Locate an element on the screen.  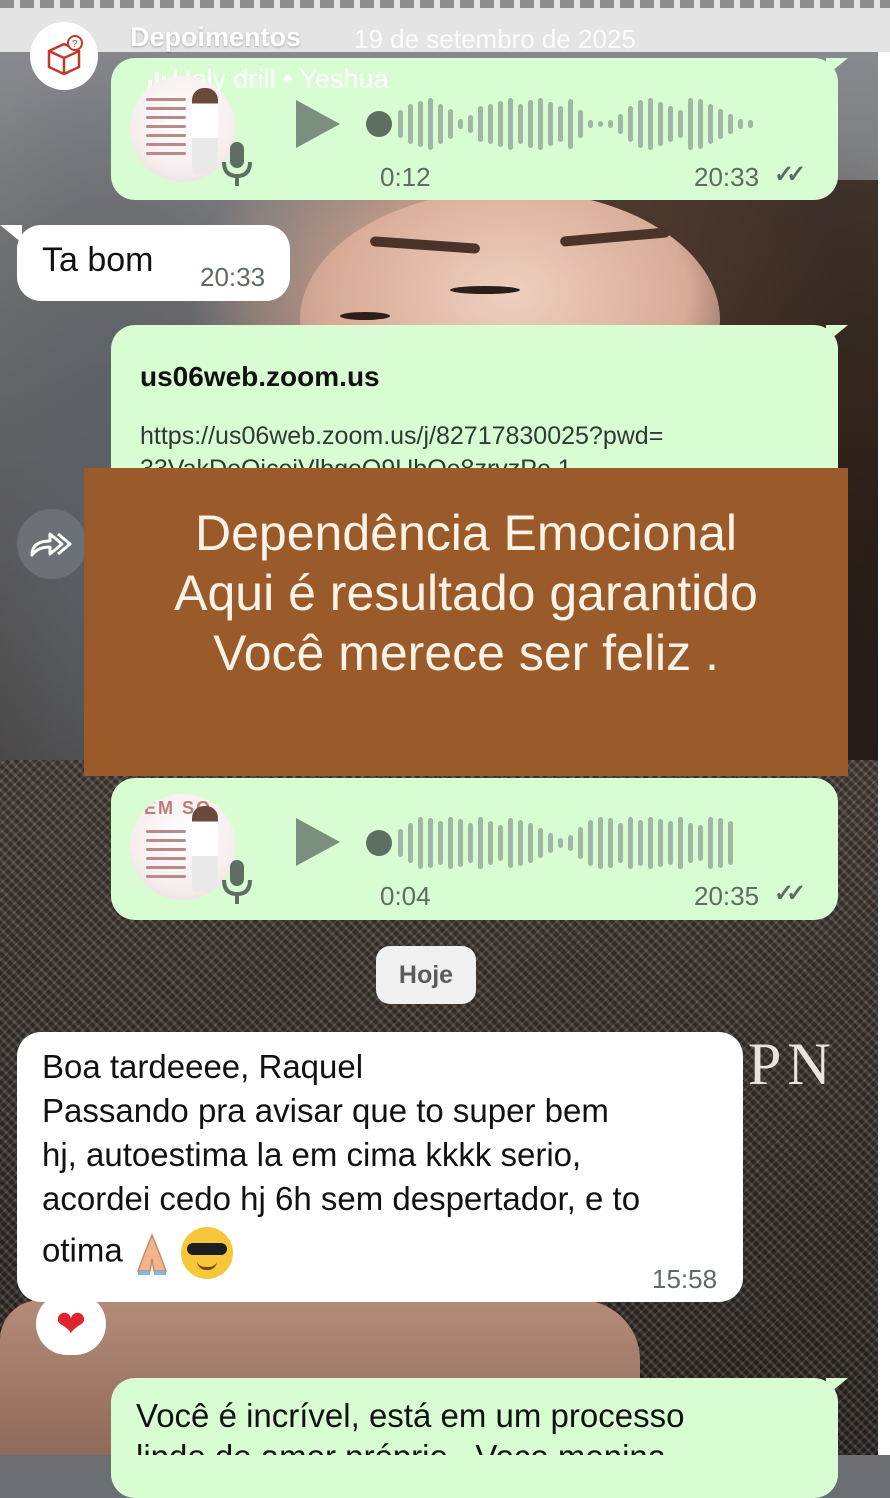
message-line: acordei cedo hj 6h sem despertador, e to is located at coordinates (341, 1198).